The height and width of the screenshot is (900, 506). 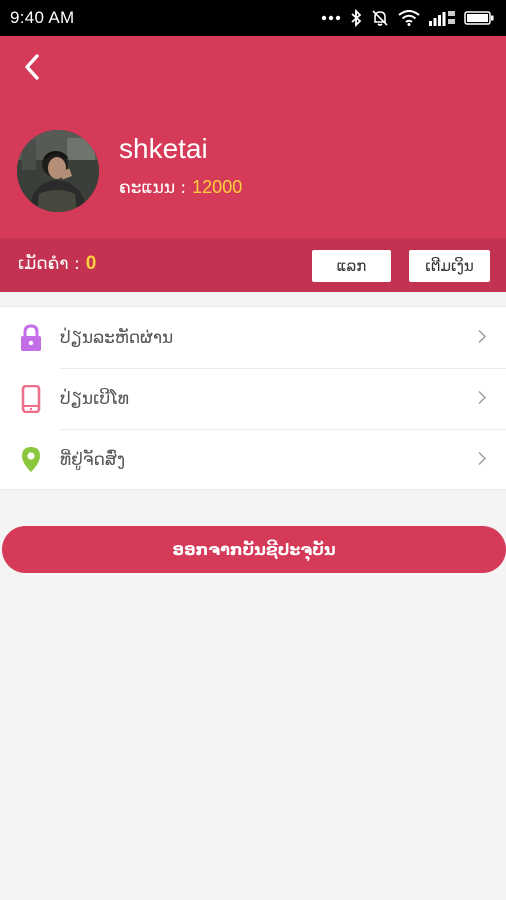 I want to click on balance-value: 0, so click(x=91, y=263).